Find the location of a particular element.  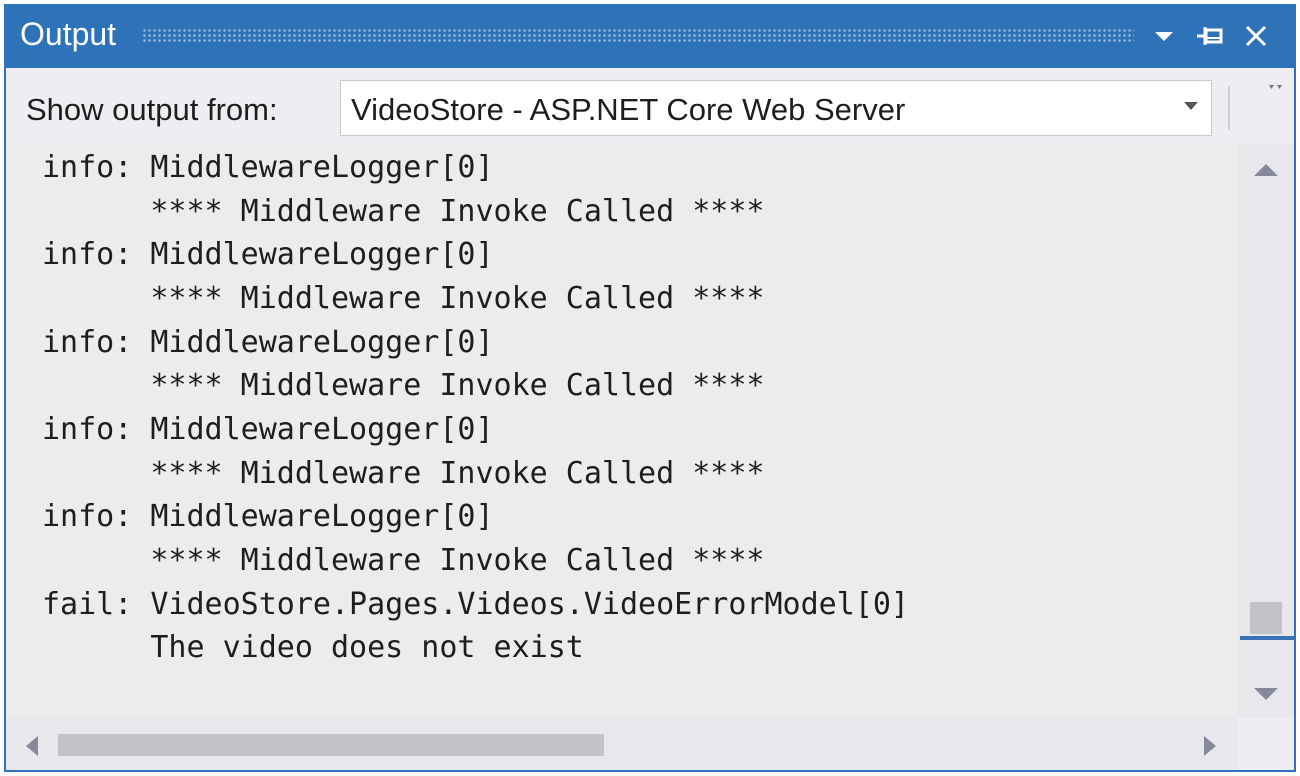

scroll-right-icon is located at coordinates (1210, 746).